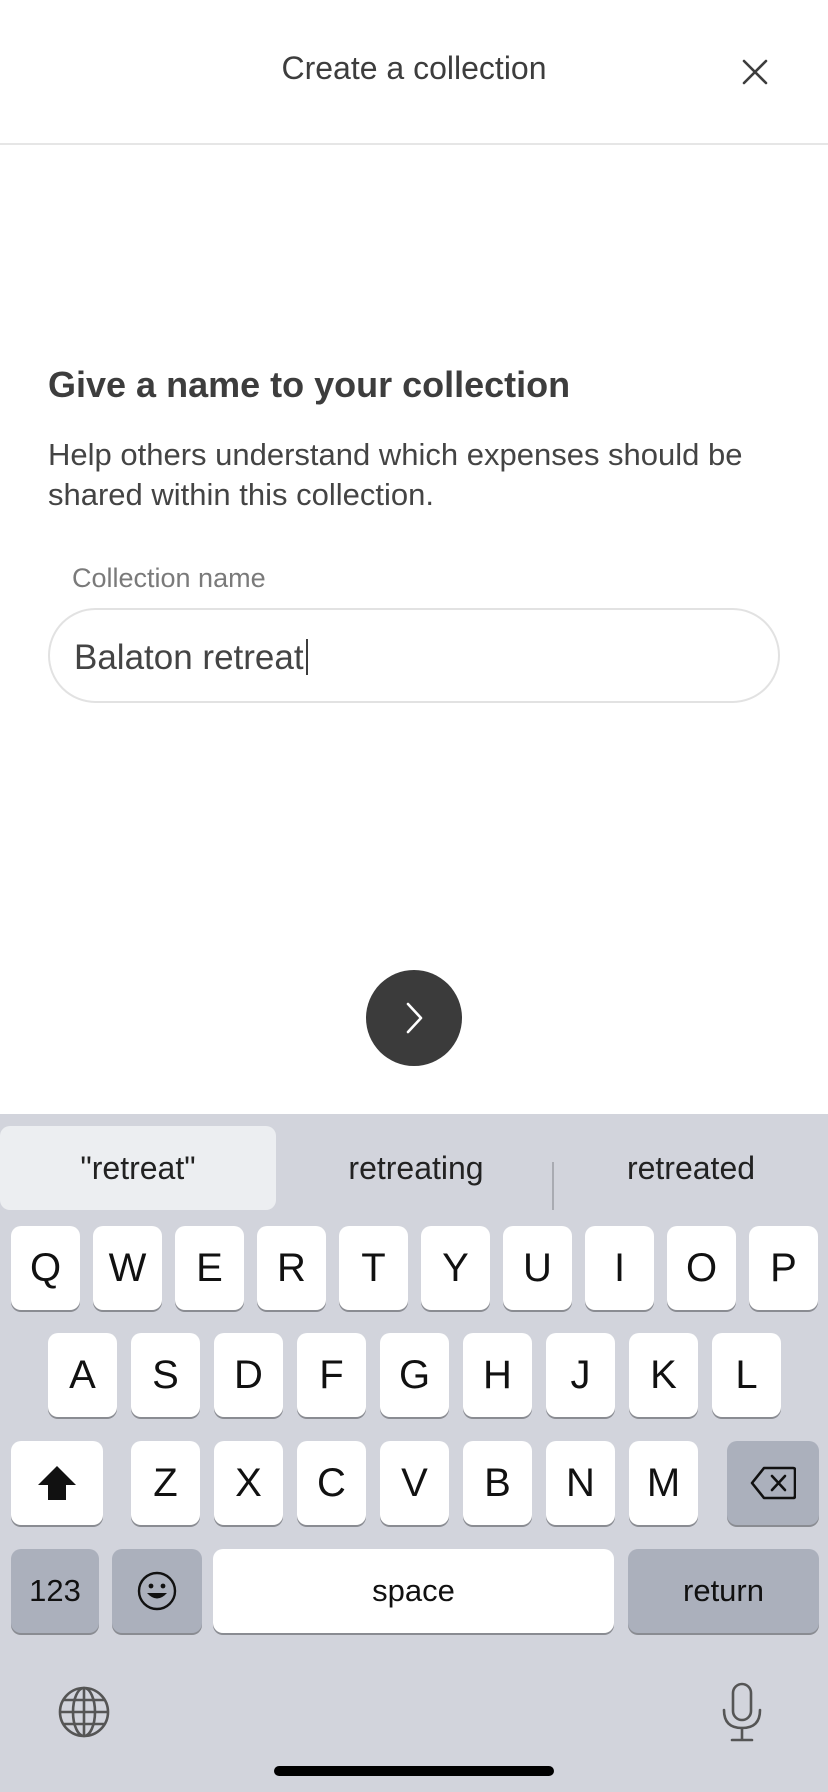 The height and width of the screenshot is (1792, 828). Describe the element at coordinates (580, 1483) in the screenshot. I see `key-n: N` at that location.